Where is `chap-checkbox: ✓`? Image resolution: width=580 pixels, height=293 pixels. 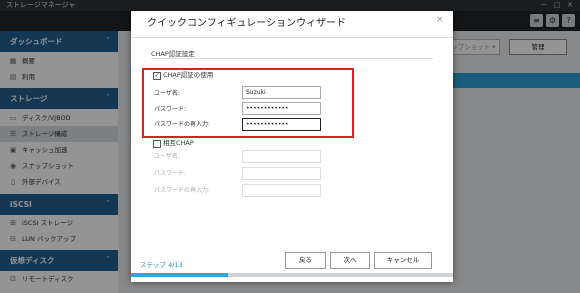 chap-checkbox: ✓ is located at coordinates (157, 76).